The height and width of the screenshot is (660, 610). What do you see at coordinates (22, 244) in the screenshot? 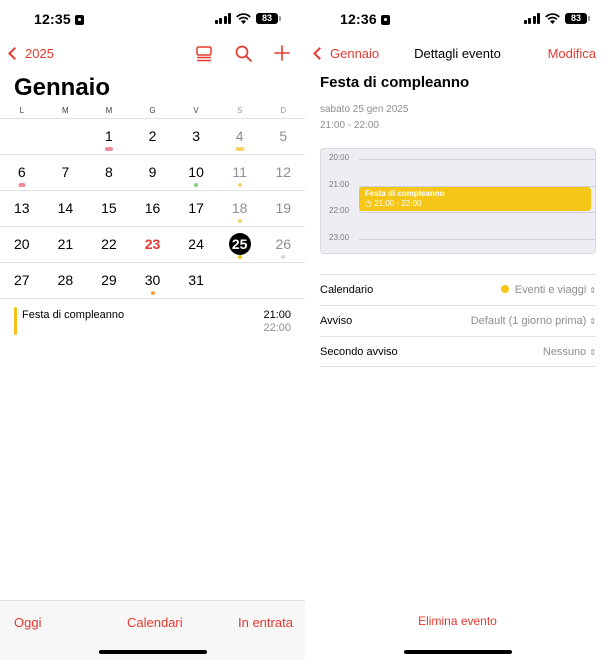
I see `day-cell: 20` at bounding box center [22, 244].